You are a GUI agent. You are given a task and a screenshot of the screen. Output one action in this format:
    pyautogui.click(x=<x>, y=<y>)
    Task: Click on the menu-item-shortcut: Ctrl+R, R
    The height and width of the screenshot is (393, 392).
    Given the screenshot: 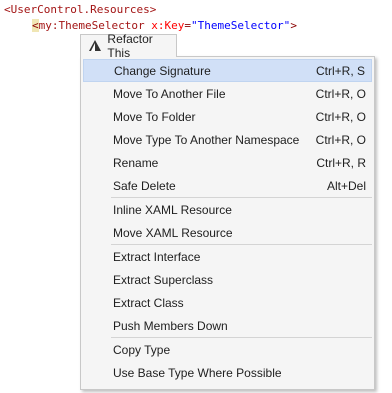 What is the action you would take?
    pyautogui.click(x=341, y=162)
    